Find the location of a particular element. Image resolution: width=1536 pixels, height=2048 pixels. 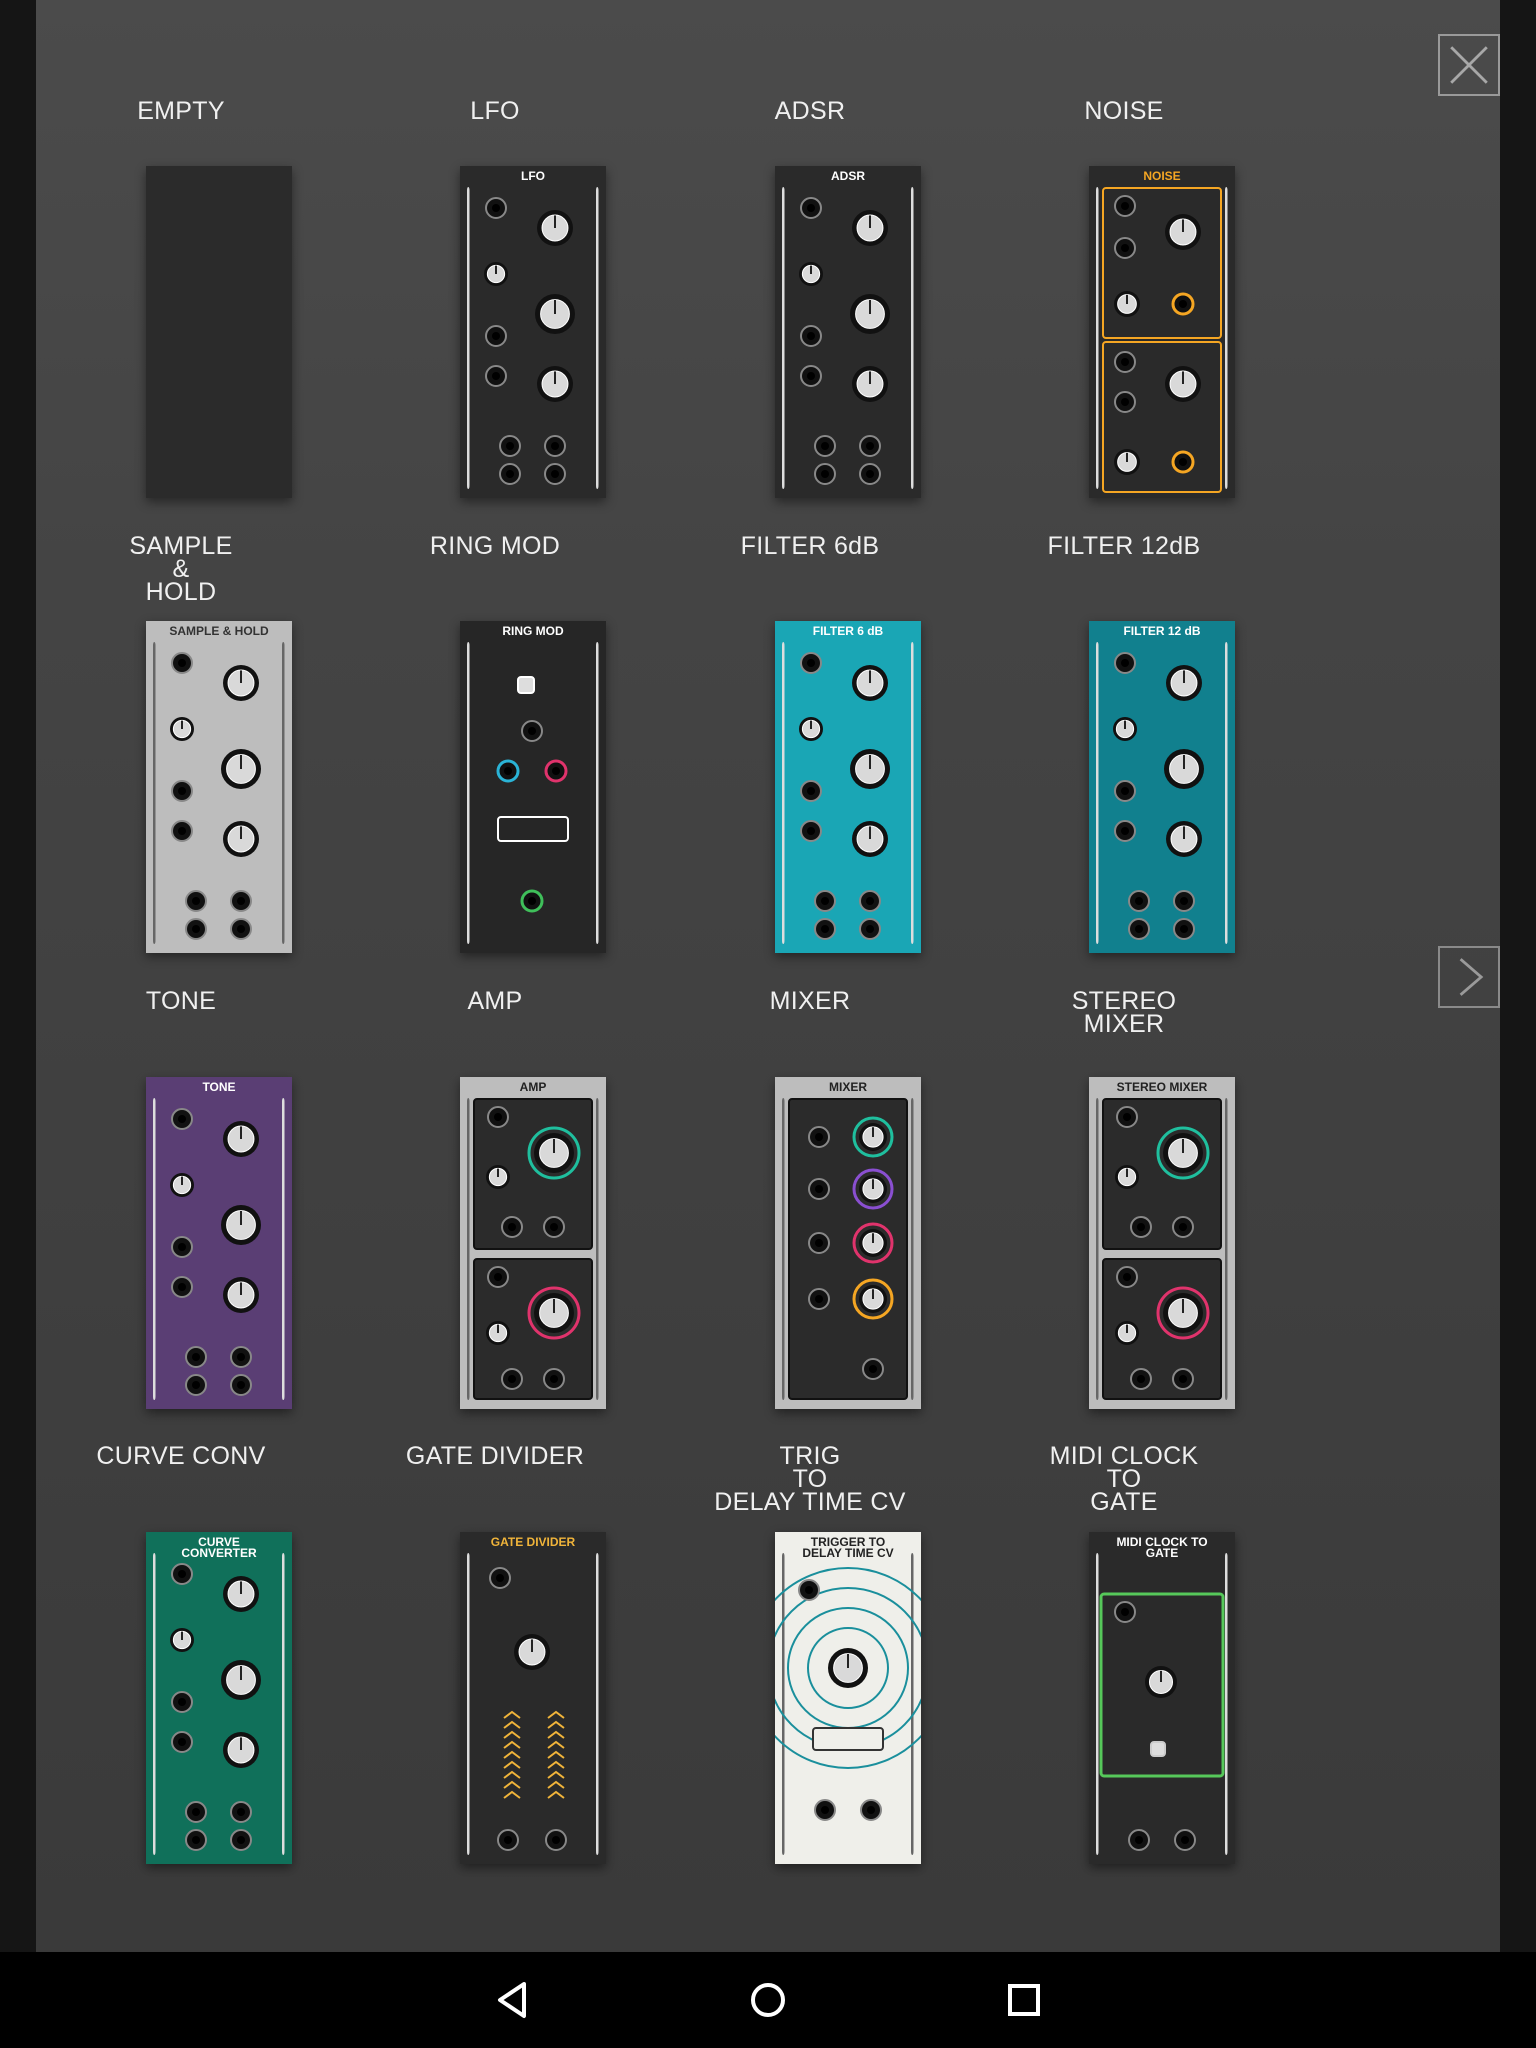

module-faceplate-label: NOISE is located at coordinates (1162, 176).